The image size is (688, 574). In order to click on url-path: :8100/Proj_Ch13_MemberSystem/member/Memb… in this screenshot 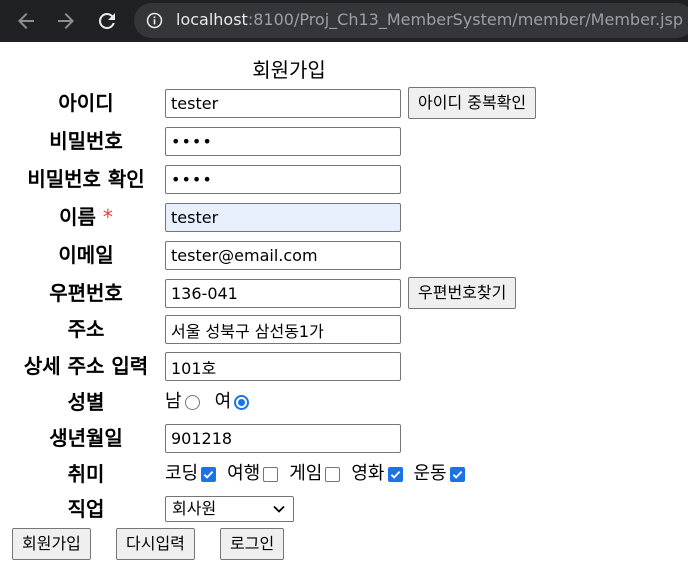, I will do `click(465, 19)`.